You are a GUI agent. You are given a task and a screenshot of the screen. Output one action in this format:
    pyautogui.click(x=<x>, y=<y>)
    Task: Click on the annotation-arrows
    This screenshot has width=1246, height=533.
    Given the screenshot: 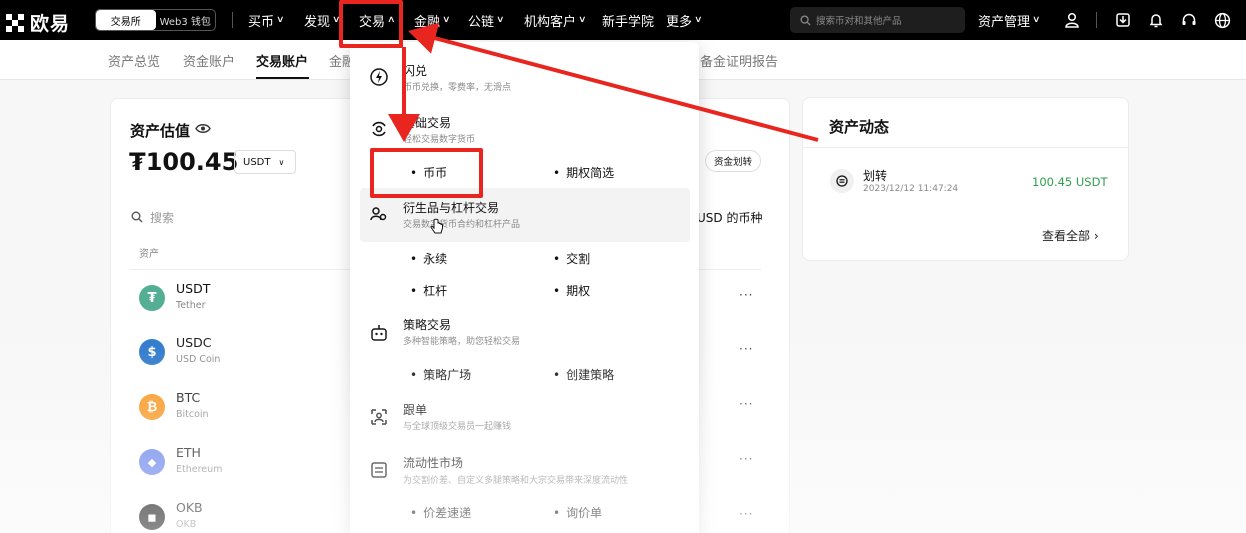 What is the action you would take?
    pyautogui.click(x=603, y=82)
    